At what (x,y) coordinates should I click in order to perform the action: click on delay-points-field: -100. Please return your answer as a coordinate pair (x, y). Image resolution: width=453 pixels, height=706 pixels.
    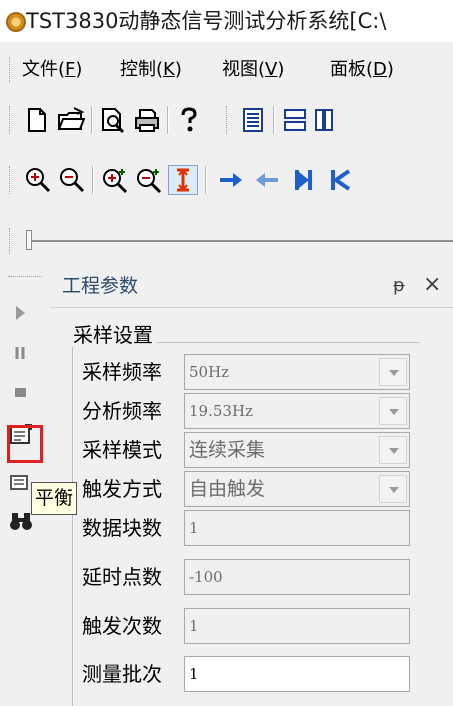
    Looking at the image, I should click on (297, 577).